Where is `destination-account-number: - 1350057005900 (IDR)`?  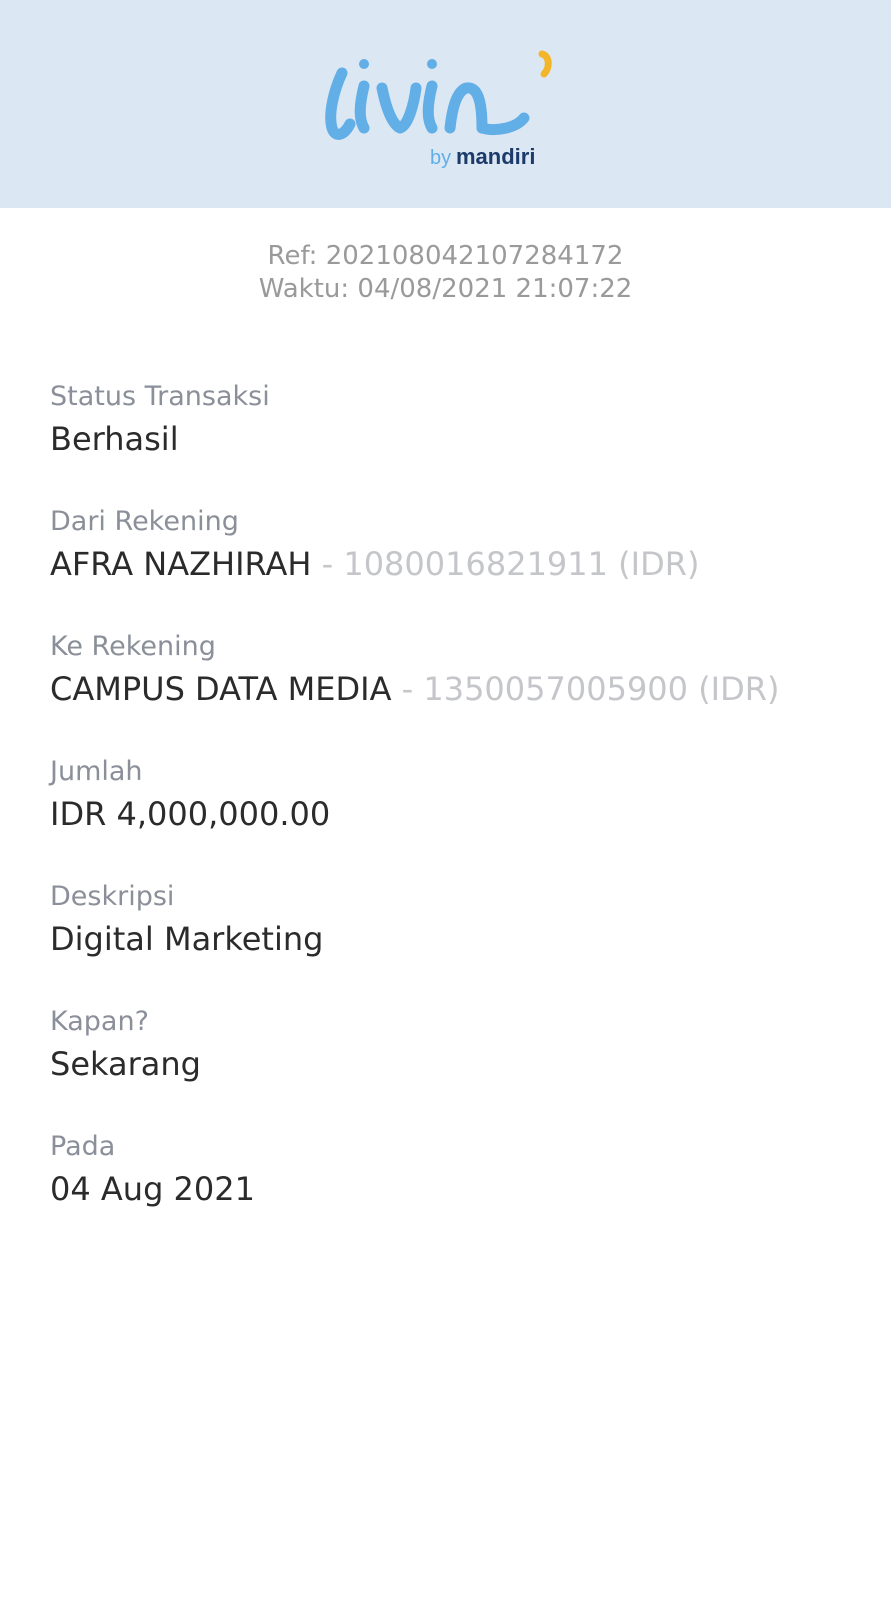 destination-account-number: - 1350057005900 (IDR) is located at coordinates (590, 689).